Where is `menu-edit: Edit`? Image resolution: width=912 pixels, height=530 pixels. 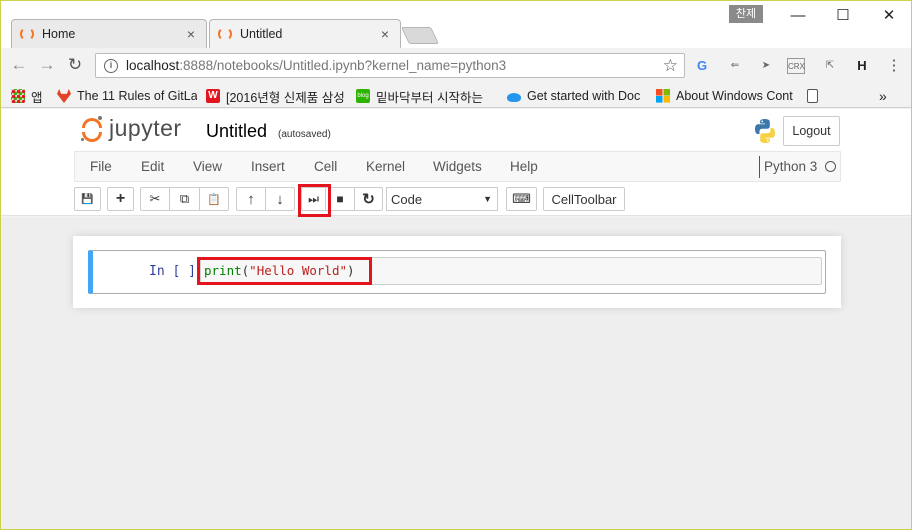 menu-edit: Edit is located at coordinates (152, 166).